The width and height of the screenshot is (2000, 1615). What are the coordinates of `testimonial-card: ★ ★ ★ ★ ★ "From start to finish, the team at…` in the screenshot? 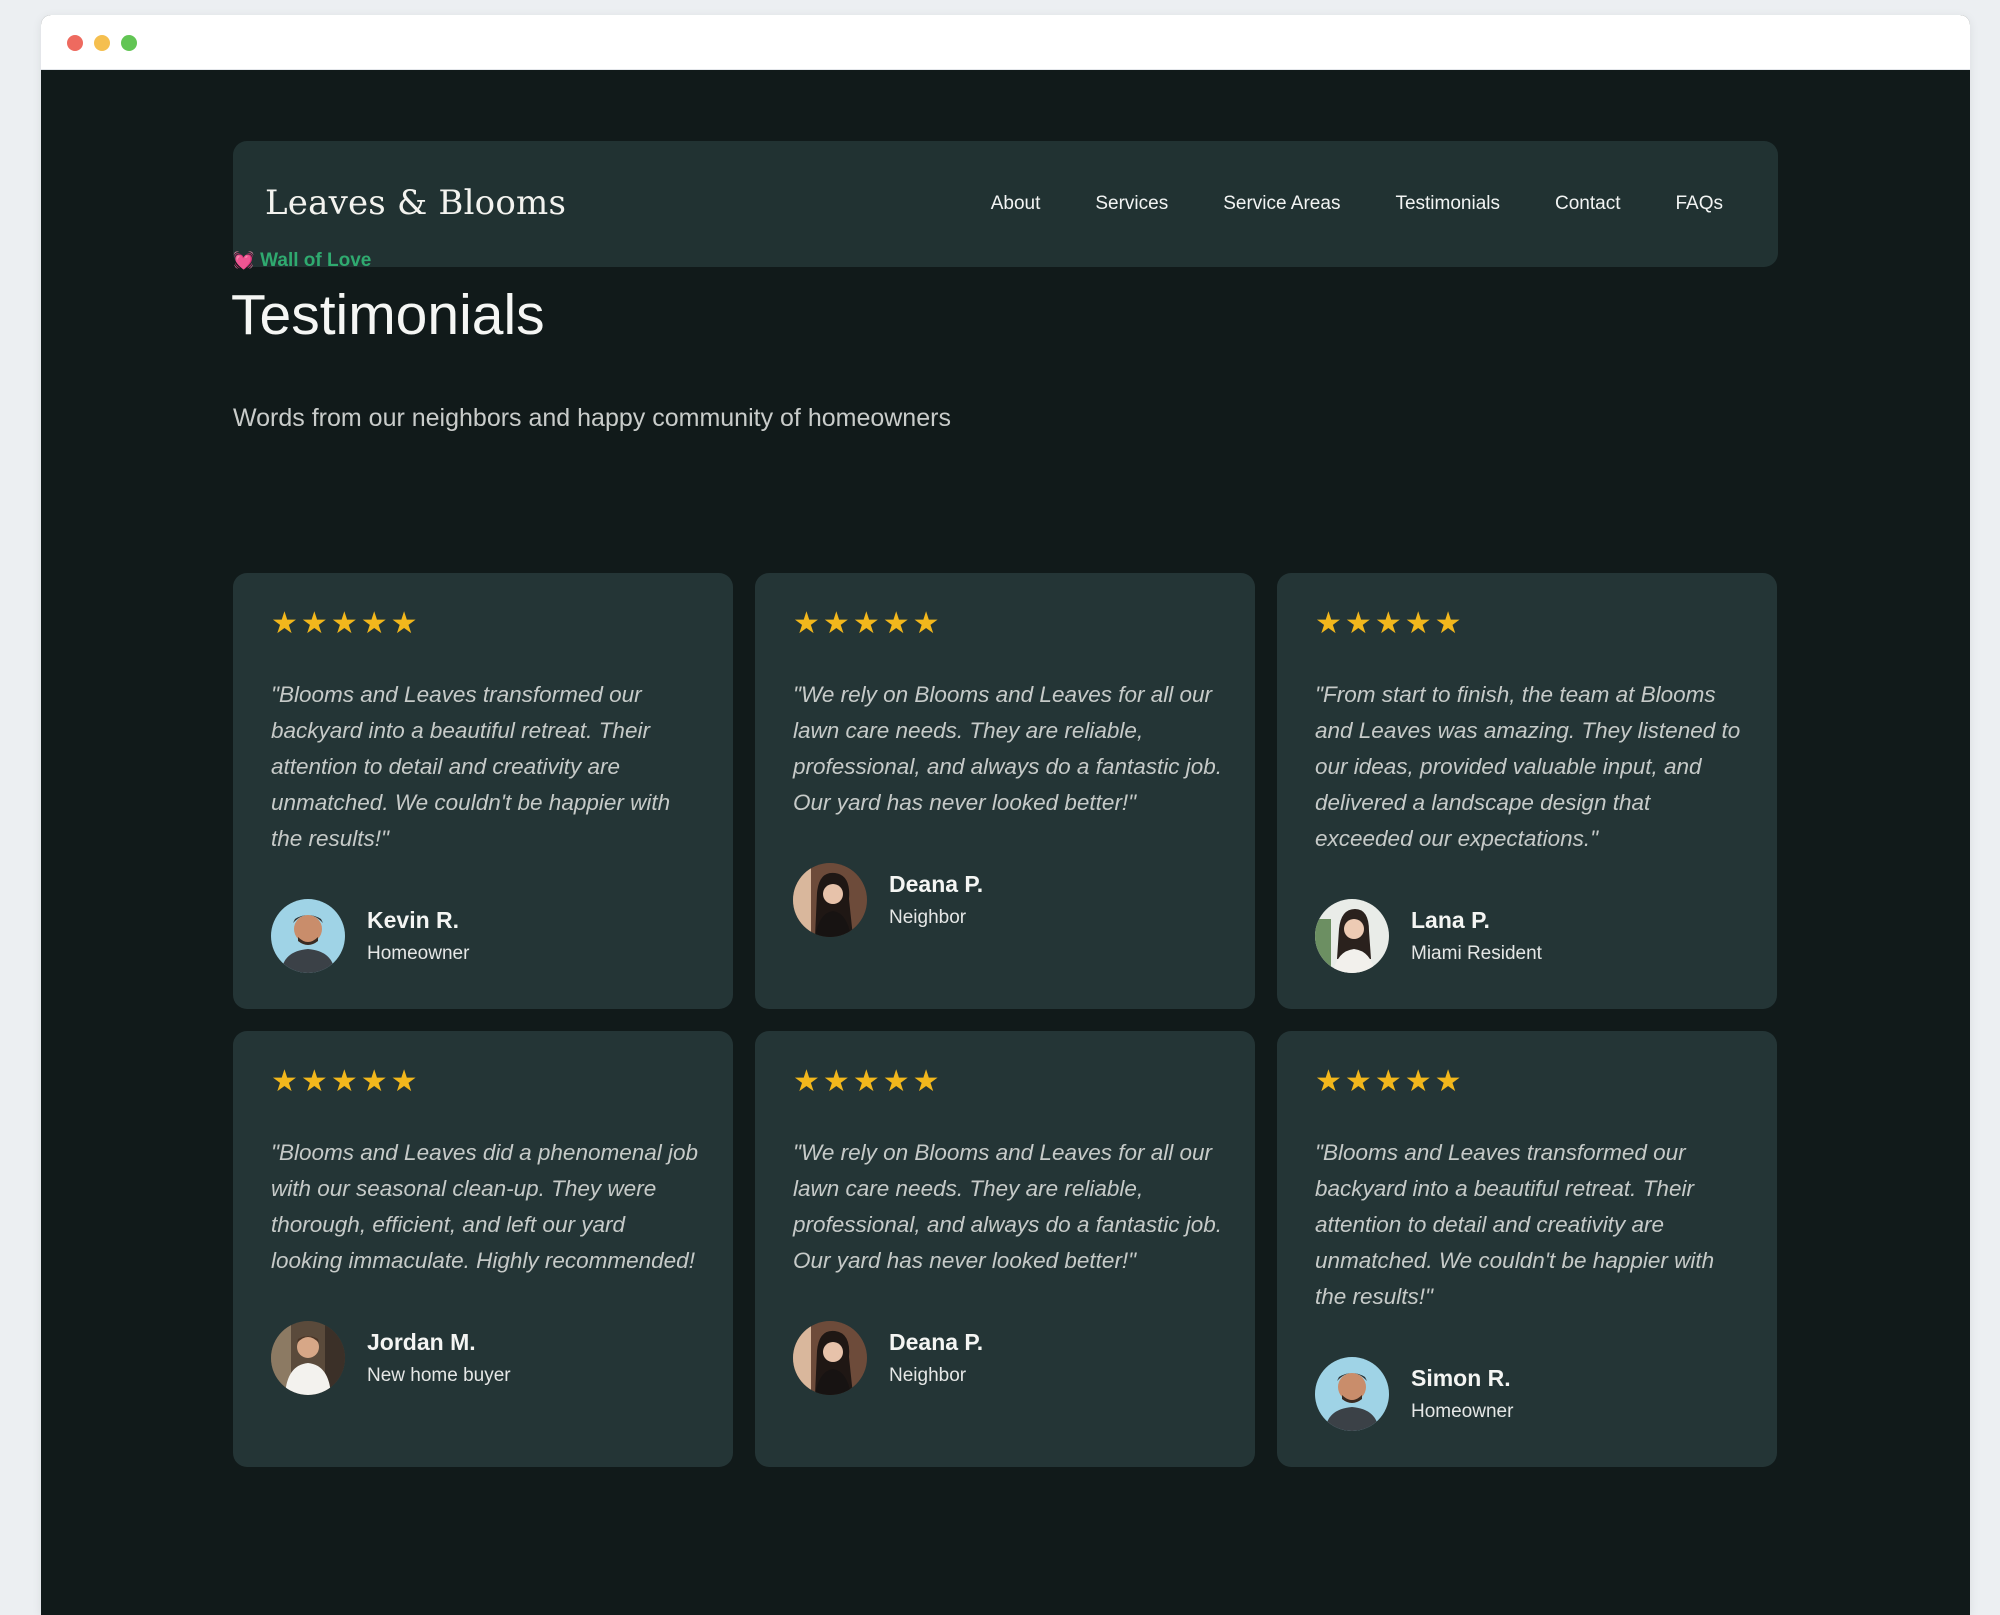 It's located at (1527, 791).